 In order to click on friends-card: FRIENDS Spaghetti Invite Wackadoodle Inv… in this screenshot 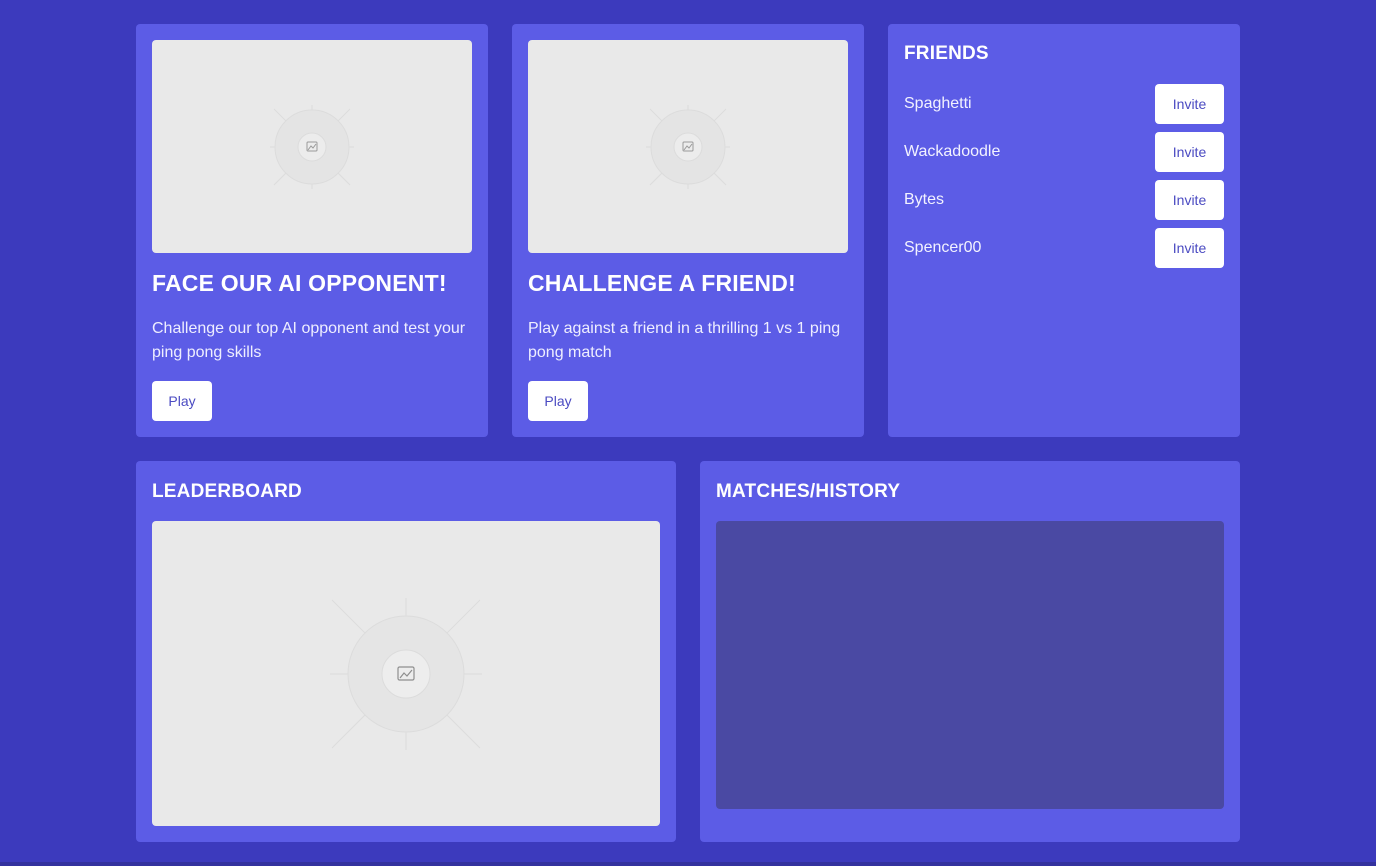, I will do `click(1064, 230)`.